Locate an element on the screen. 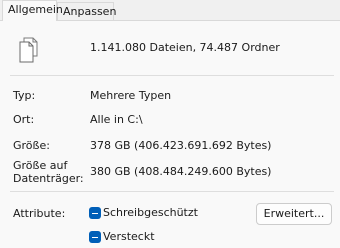  size-label: Größe: is located at coordinates (31, 145).